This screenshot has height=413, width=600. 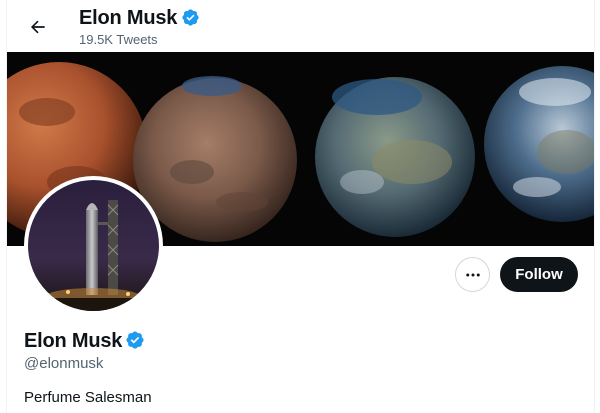 What do you see at coordinates (128, 18) in the screenshot?
I see `header-name-text: Elon Musk` at bounding box center [128, 18].